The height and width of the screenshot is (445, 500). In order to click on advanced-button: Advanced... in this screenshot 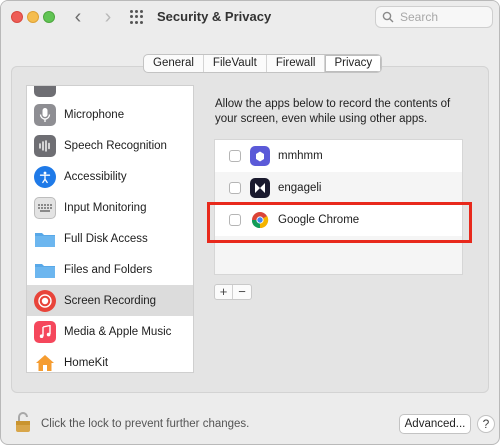, I will do `click(435, 424)`.